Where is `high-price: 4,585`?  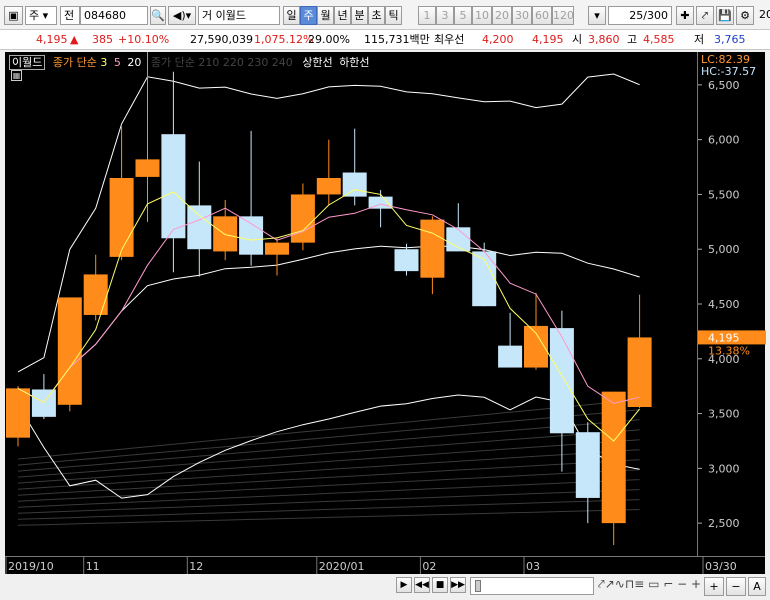 high-price: 4,585 is located at coordinates (659, 39).